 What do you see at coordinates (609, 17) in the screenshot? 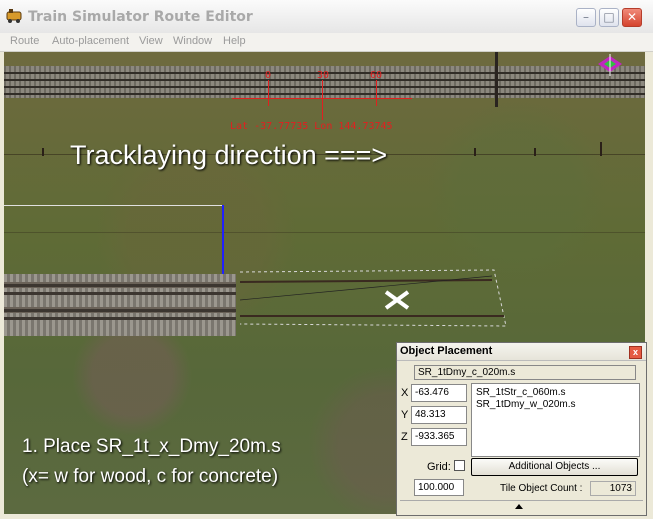
I see `maximize-button: □` at bounding box center [609, 17].